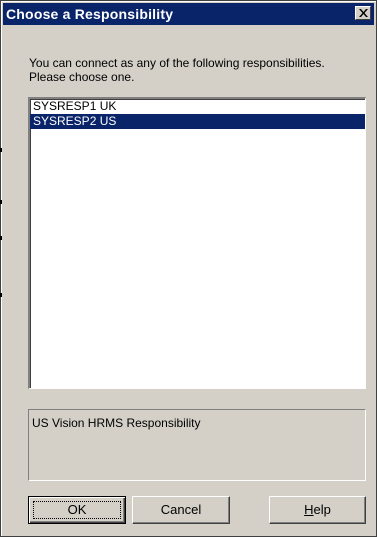 This screenshot has width=377, height=537. I want to click on instruction-line-2: Please choose one., so click(82, 77).